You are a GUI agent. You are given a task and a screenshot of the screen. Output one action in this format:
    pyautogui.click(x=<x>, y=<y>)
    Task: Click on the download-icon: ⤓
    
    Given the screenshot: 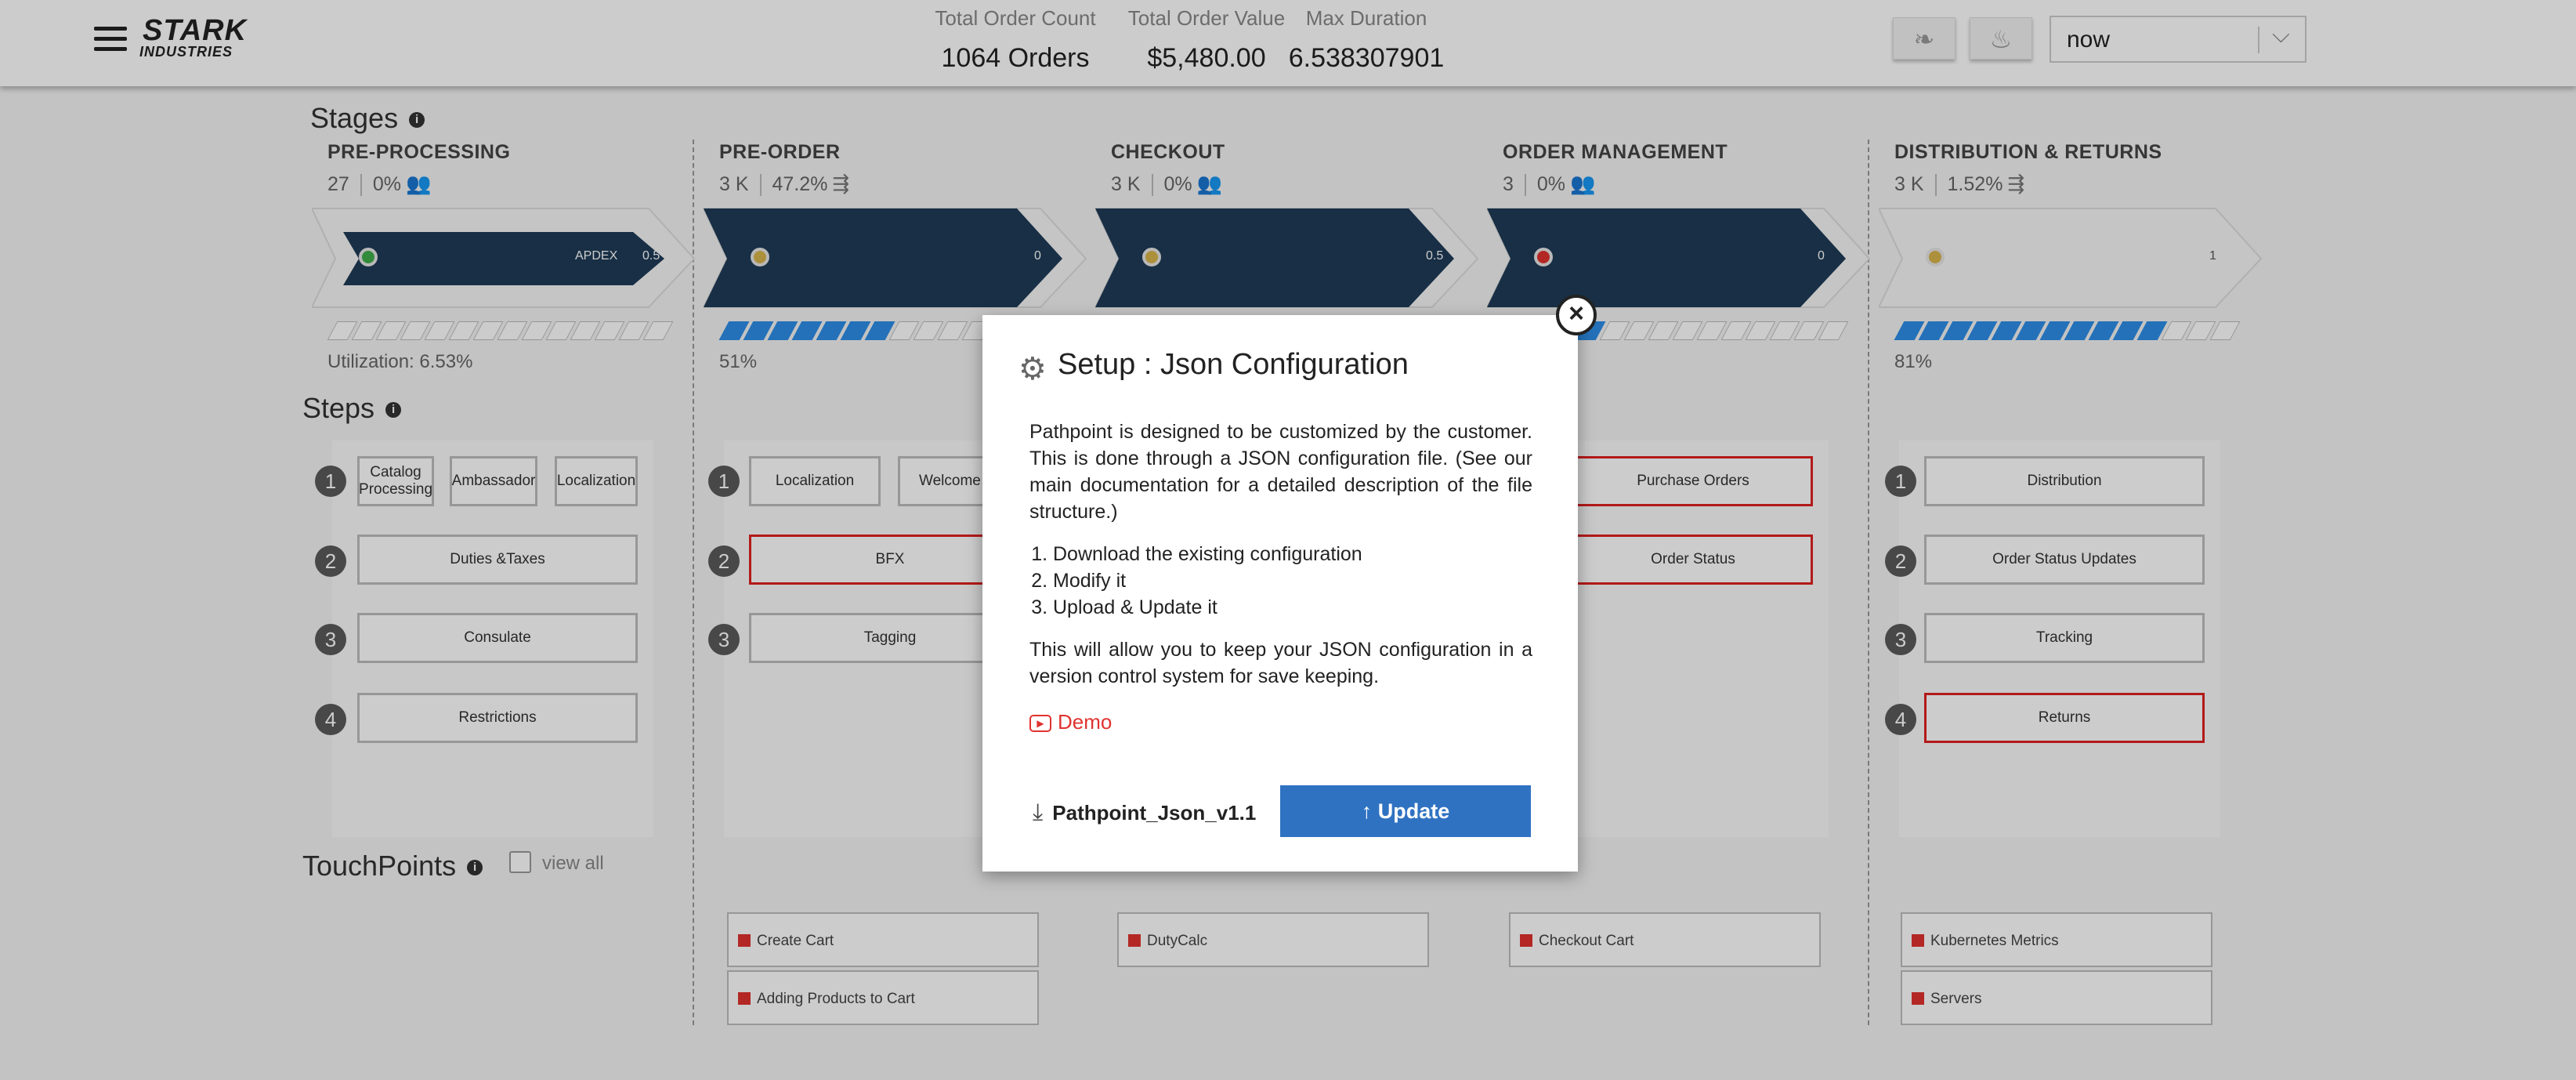 What is the action you would take?
    pyautogui.click(x=1038, y=812)
    